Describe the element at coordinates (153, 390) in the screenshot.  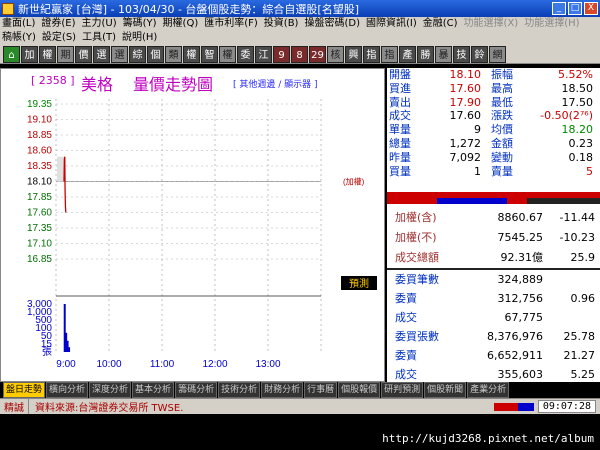
I see `tab-4: 基本分析` at that location.